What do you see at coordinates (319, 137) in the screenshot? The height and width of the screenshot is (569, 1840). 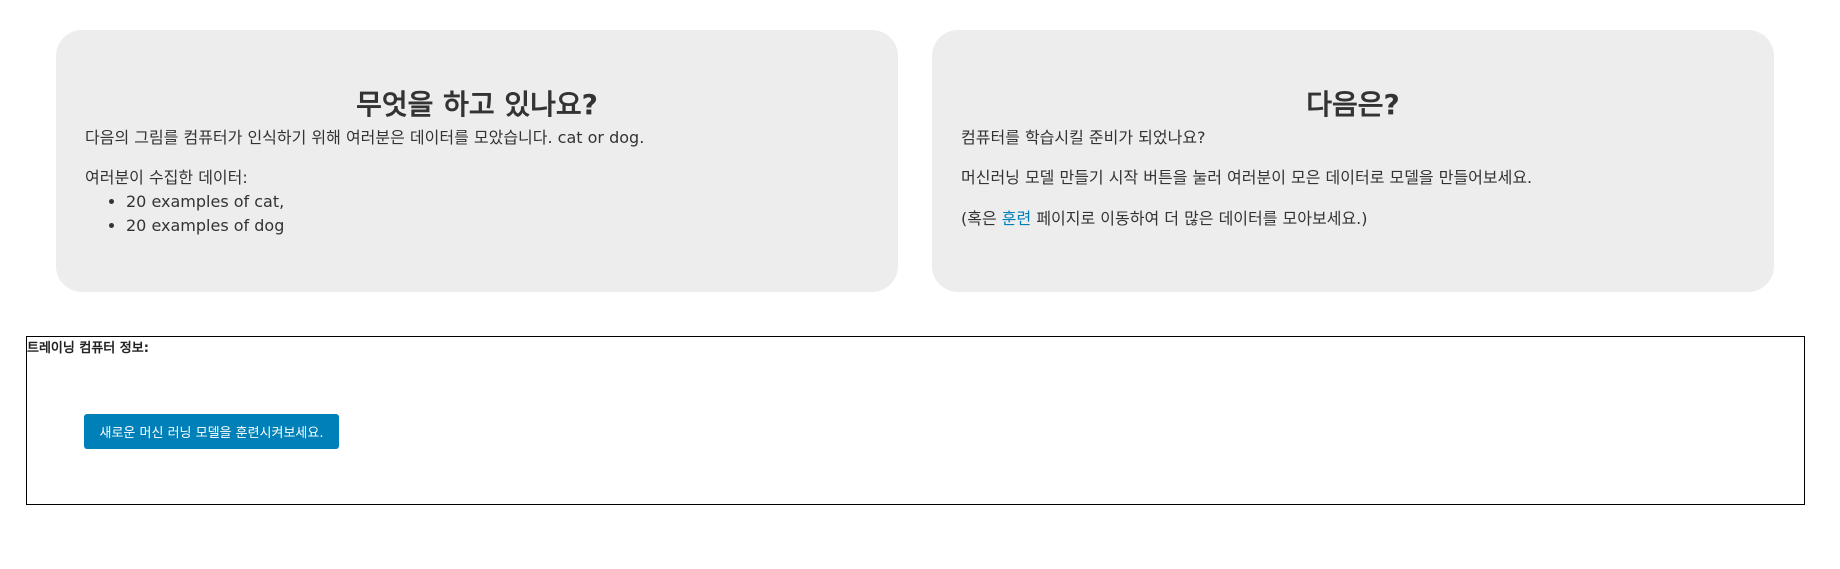 I see `intro-prefix: 다음의 그림를 컴퓨터가 인식하기 위해 여러분은 데이터를 모았습니다.` at bounding box center [319, 137].